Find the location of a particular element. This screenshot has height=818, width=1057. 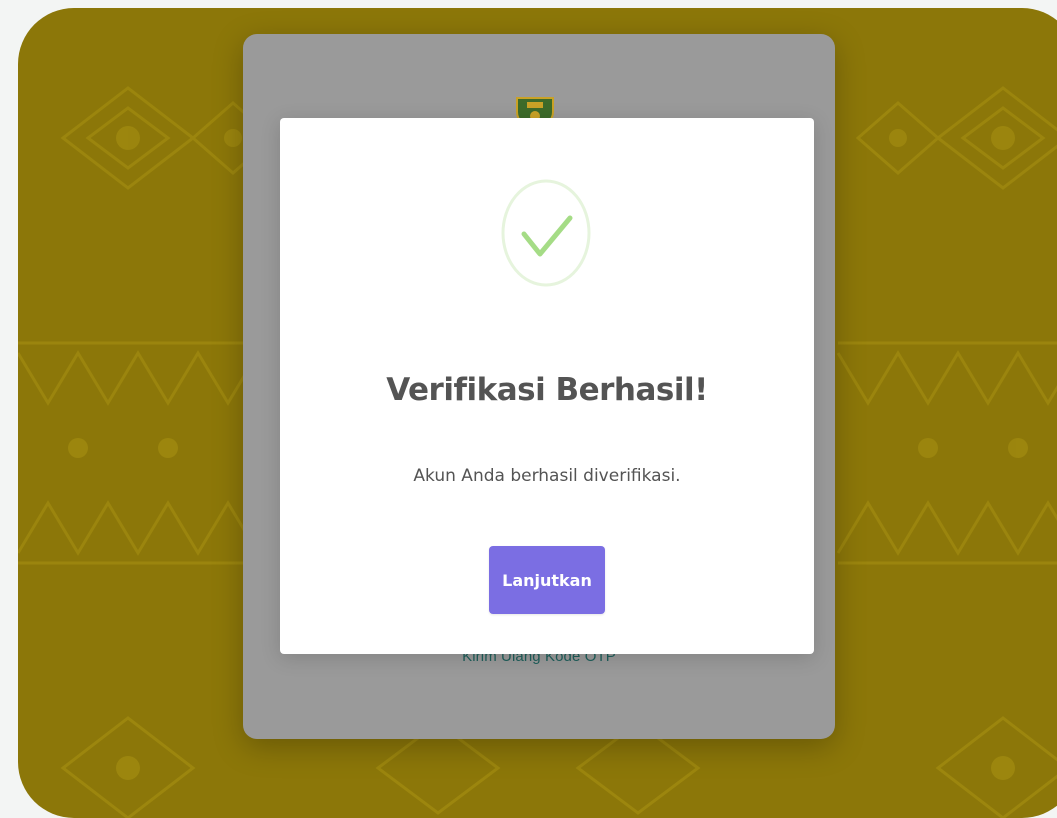

modal-message: Akun Anda berhasil diverifikasi. is located at coordinates (547, 476).